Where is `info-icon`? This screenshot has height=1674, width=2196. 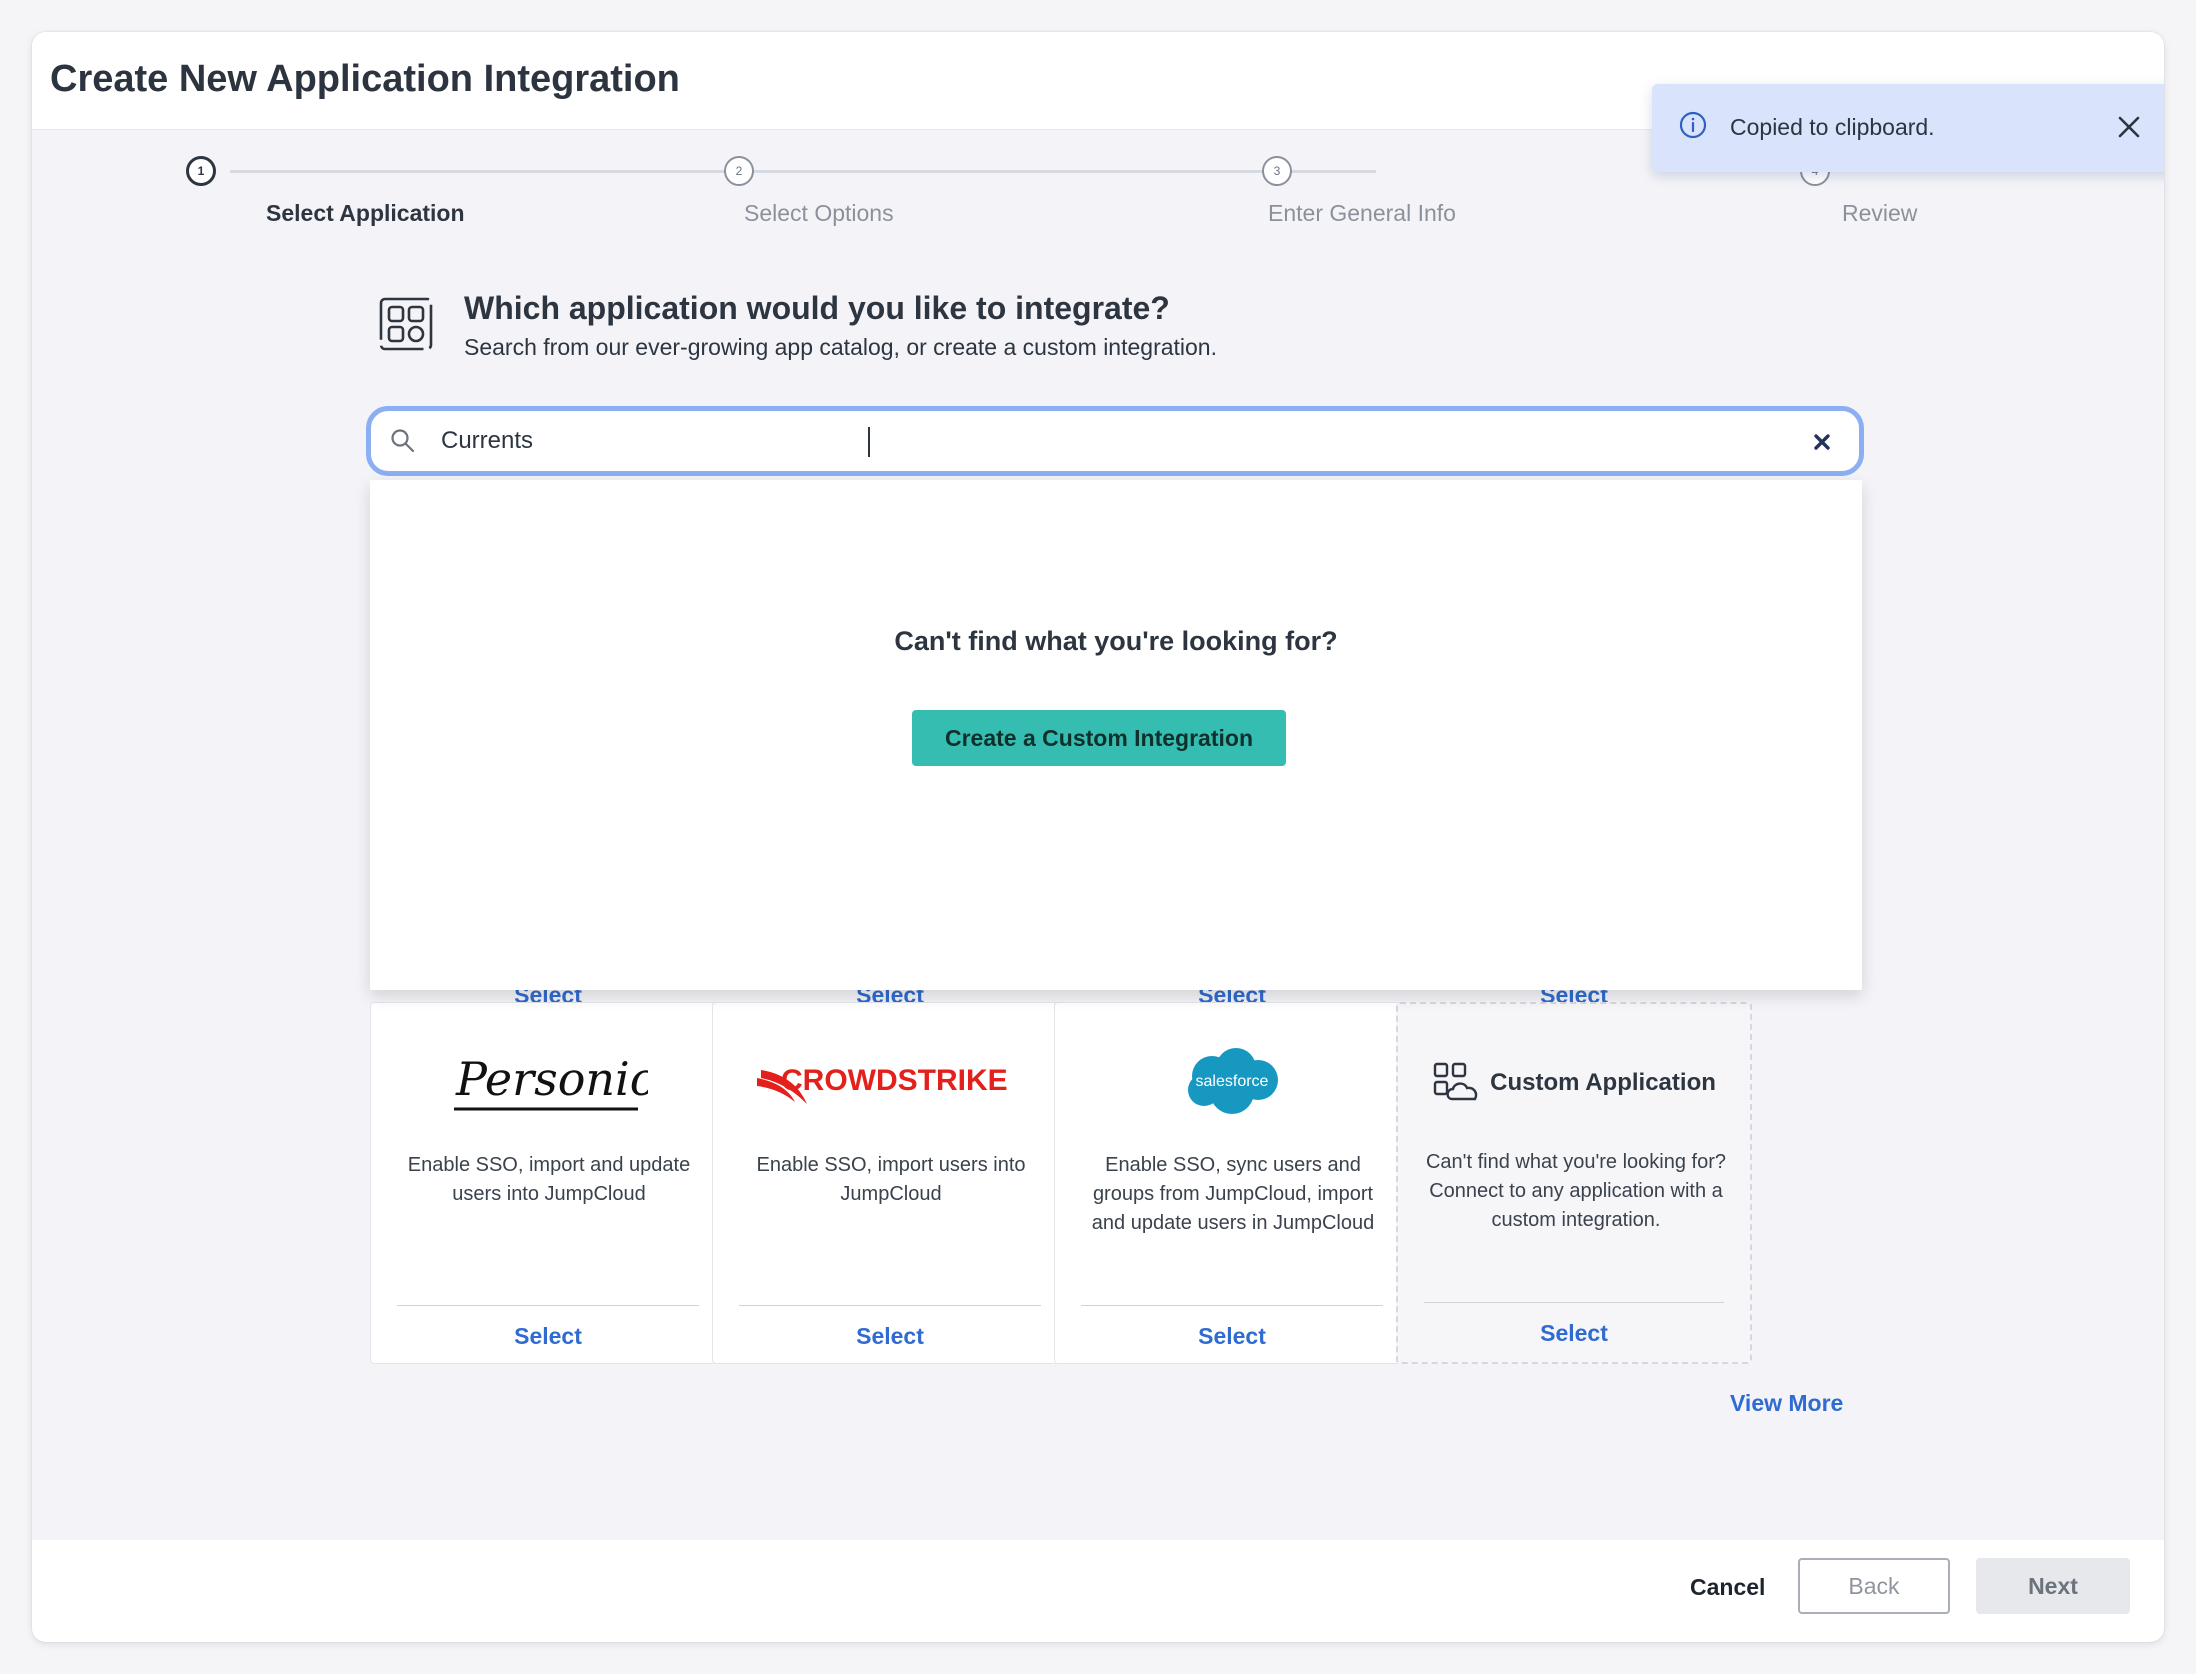
info-icon is located at coordinates (1693, 125).